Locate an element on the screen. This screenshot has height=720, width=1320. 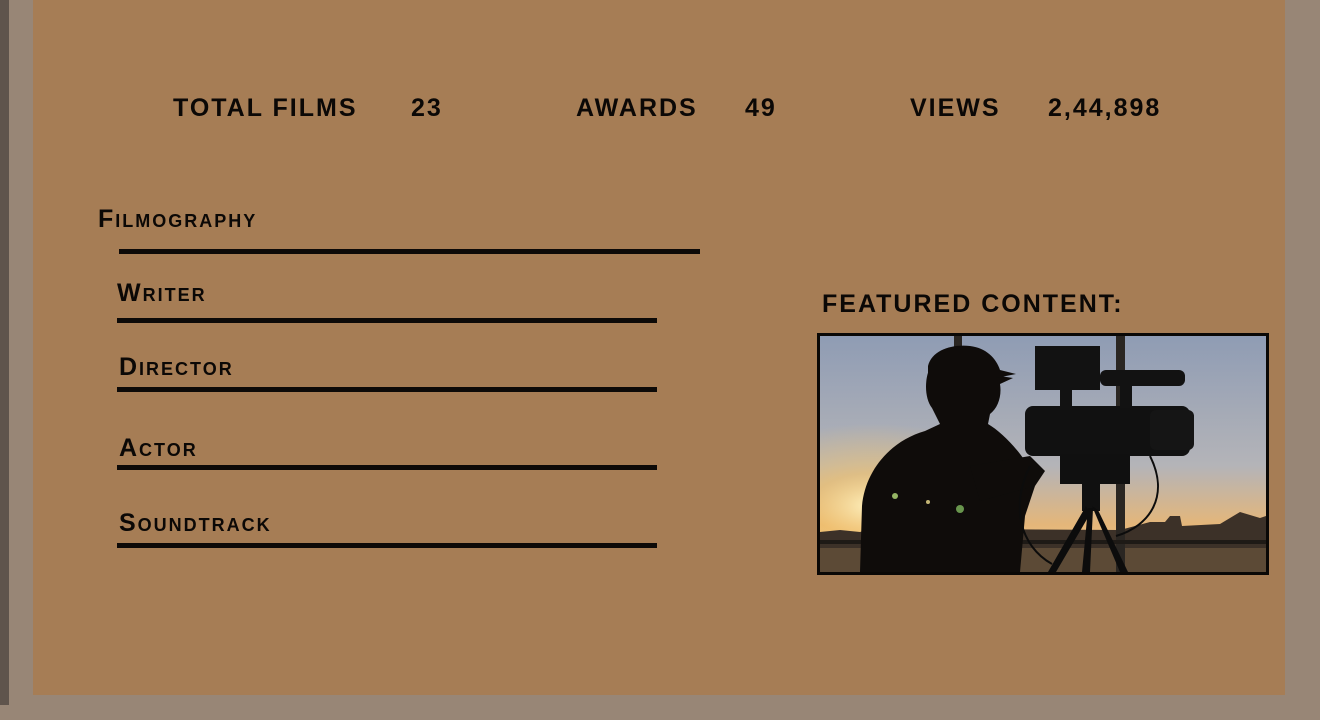
stat-awards-label: AWARDS is located at coordinates (637, 108).